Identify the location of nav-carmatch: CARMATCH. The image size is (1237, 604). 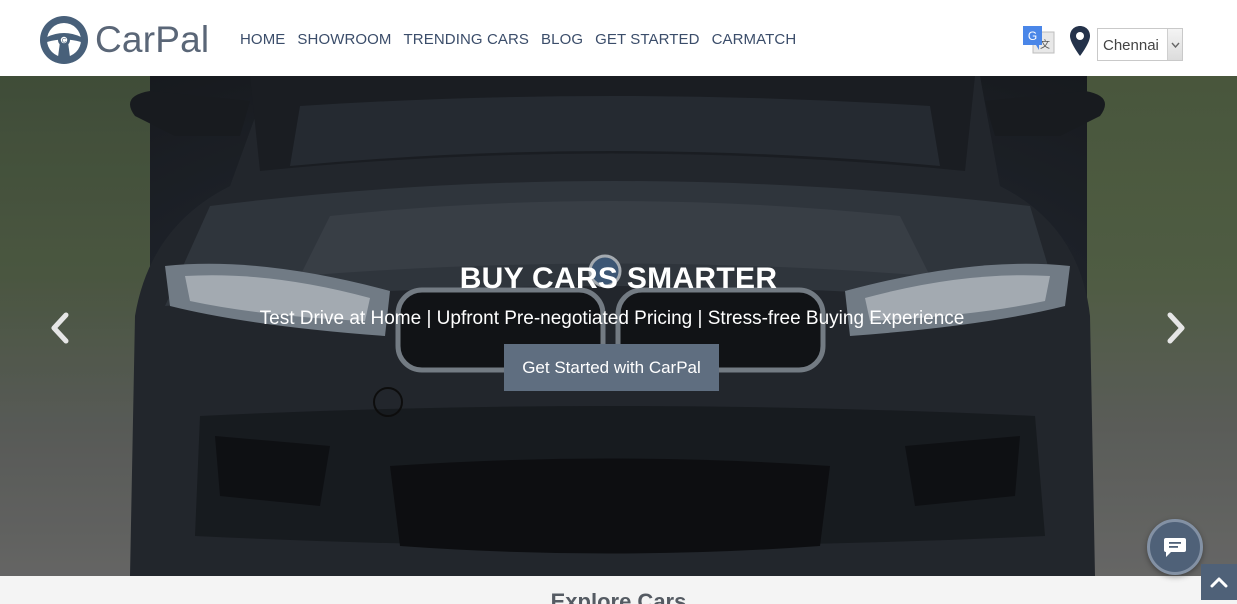
(754, 39).